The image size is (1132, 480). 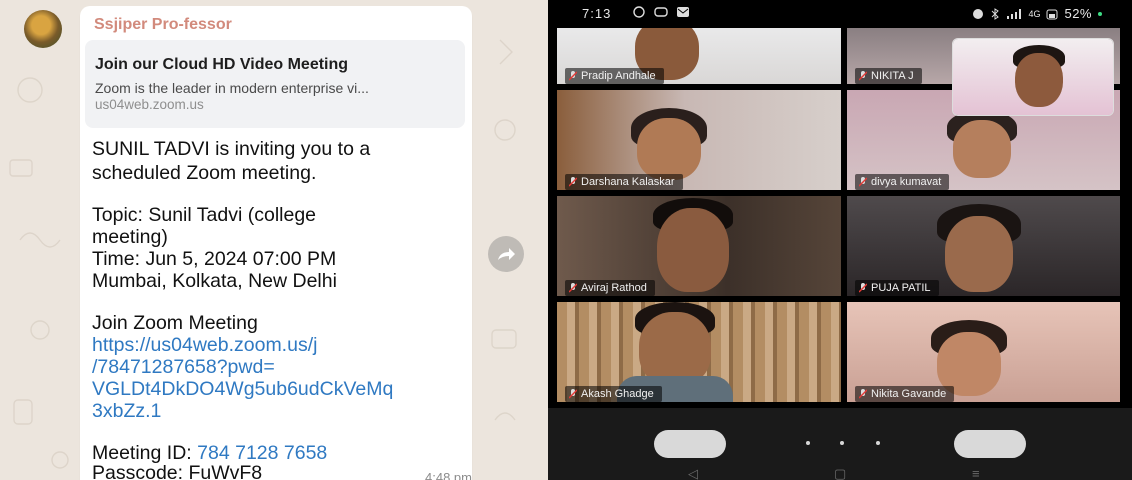 What do you see at coordinates (892, 76) in the screenshot?
I see `participant-name: NIKITA J` at bounding box center [892, 76].